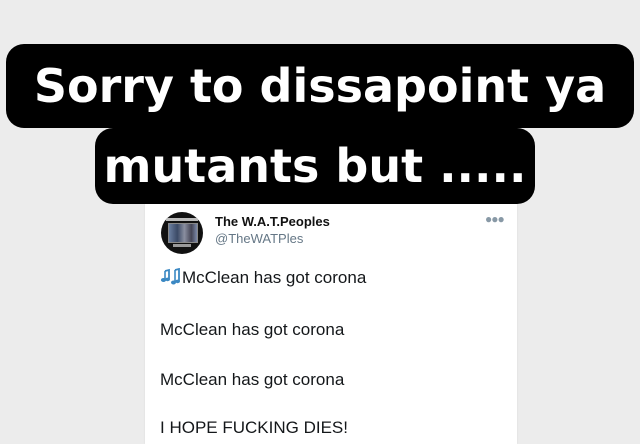 The width and height of the screenshot is (640, 444). Describe the element at coordinates (259, 238) in the screenshot. I see `user-handle: @TheWATPles` at that location.